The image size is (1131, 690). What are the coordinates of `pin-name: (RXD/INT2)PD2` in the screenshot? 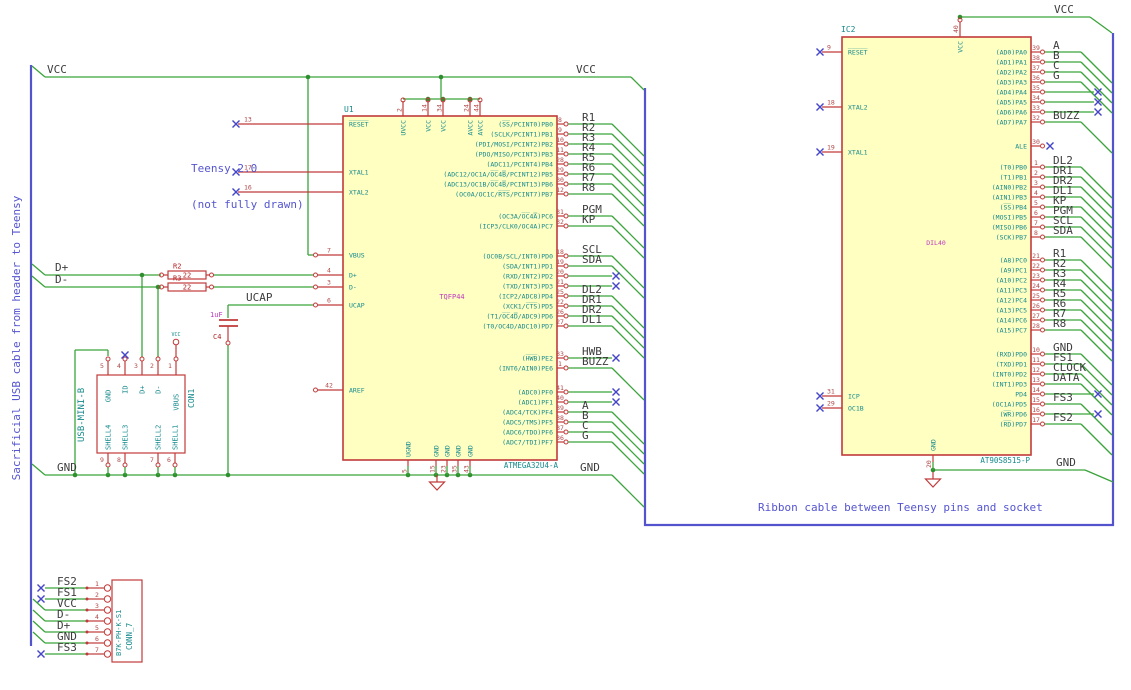 It's located at (527, 276).